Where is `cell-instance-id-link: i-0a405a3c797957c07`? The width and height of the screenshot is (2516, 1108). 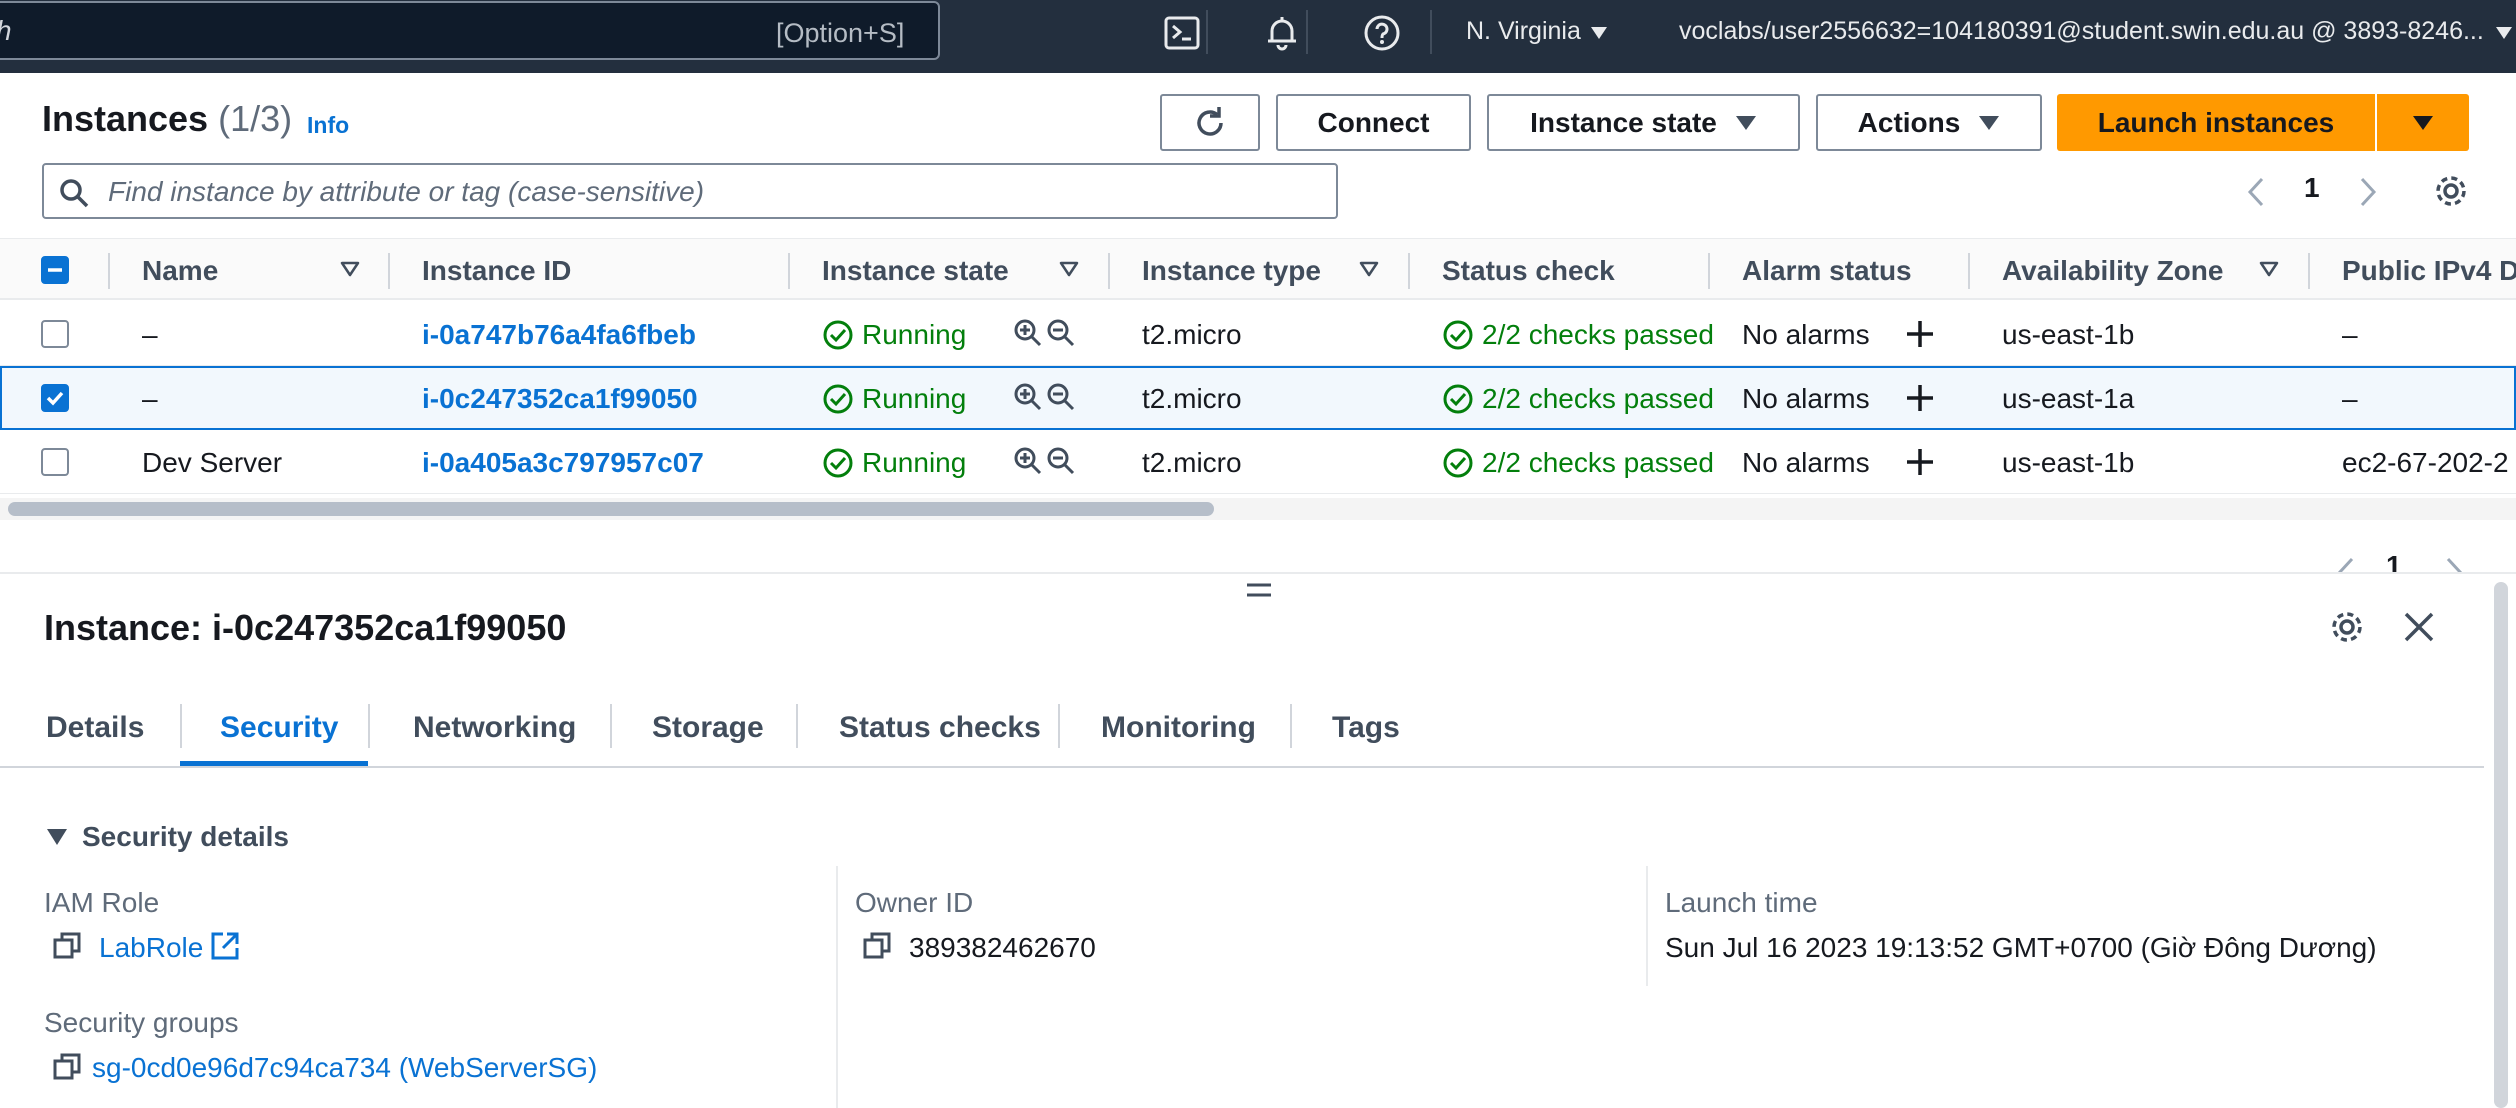 cell-instance-id-link: i-0a405a3c797957c07 is located at coordinates (563, 463).